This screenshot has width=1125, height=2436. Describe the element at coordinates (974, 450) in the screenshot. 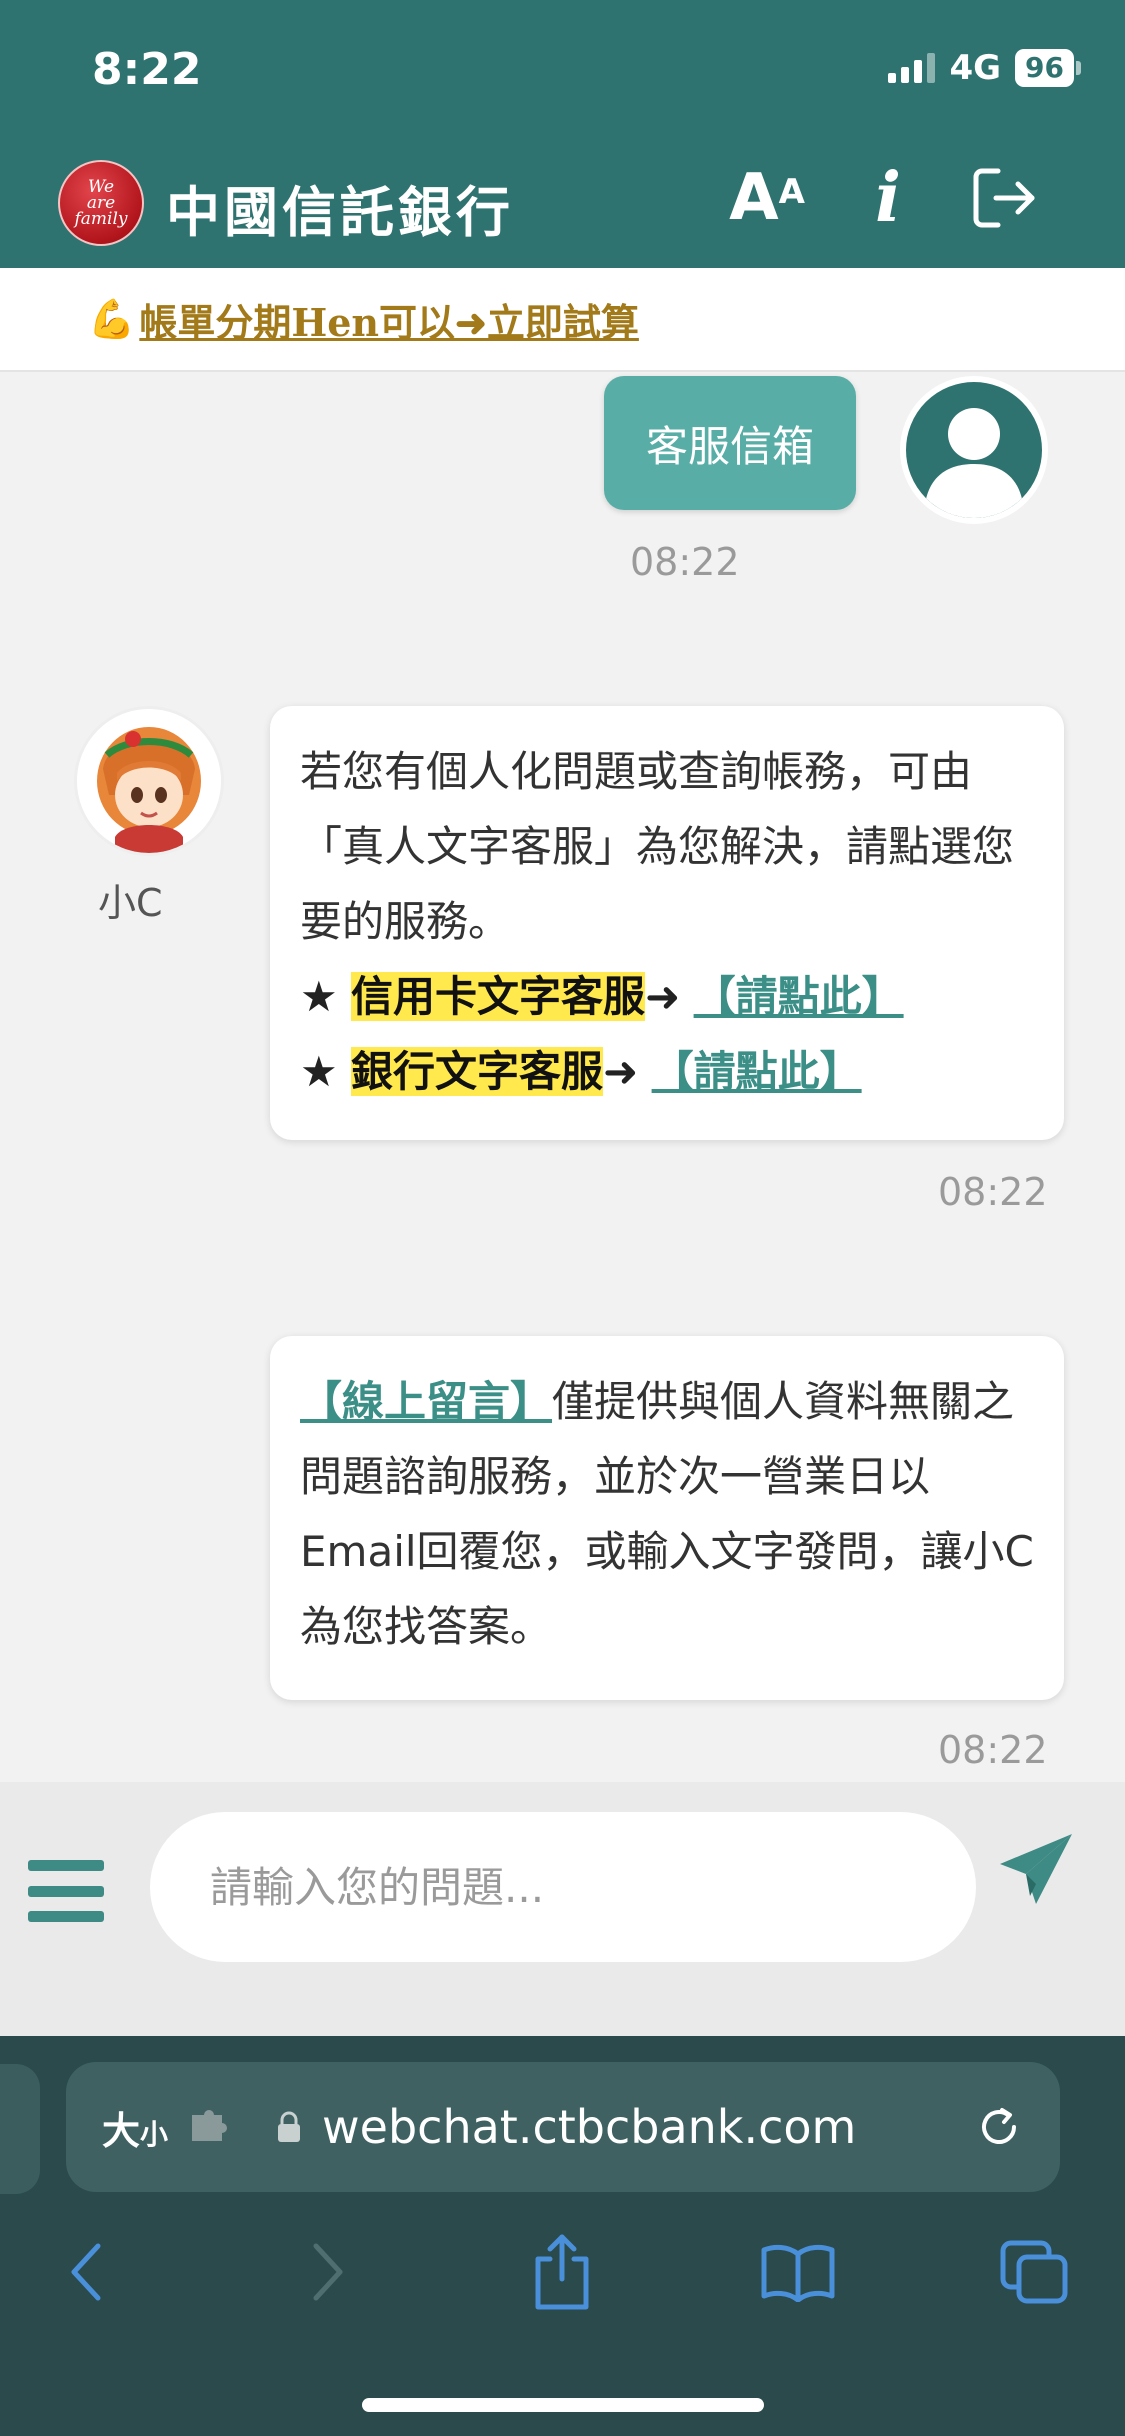

I see `user-avatar` at that location.